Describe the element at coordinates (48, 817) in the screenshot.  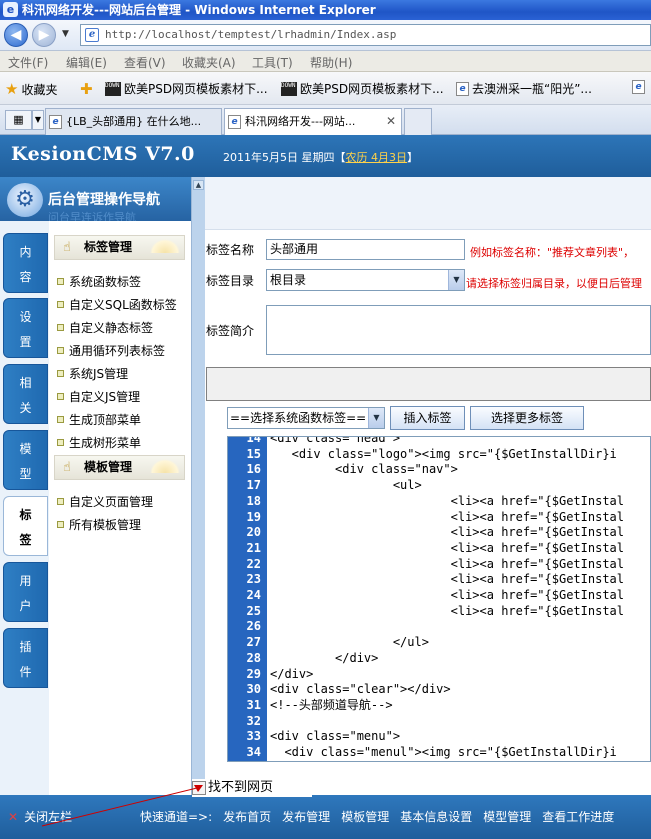
I see `close-left-label: 关闭左栏` at that location.